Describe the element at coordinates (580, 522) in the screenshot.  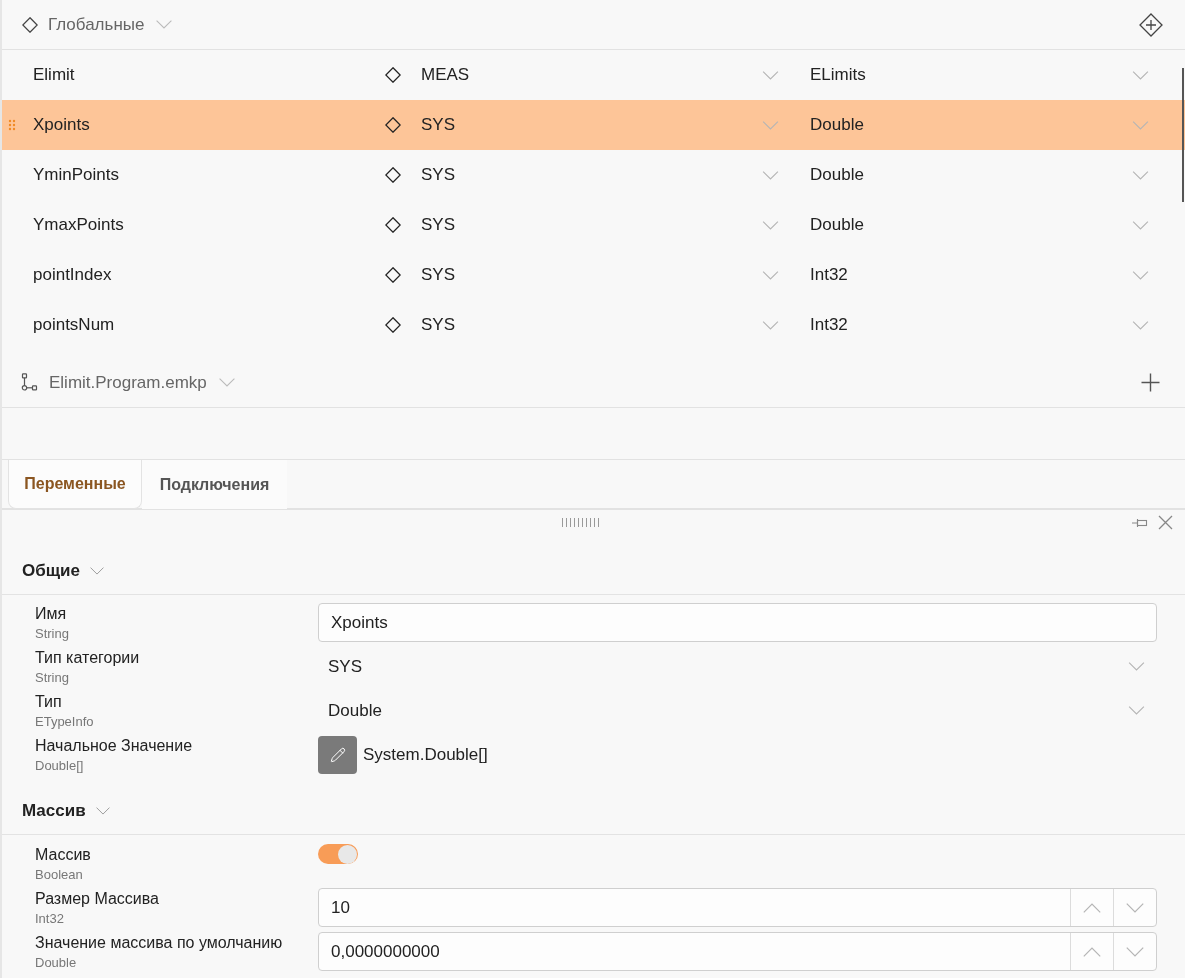
I see `grip-icon` at that location.